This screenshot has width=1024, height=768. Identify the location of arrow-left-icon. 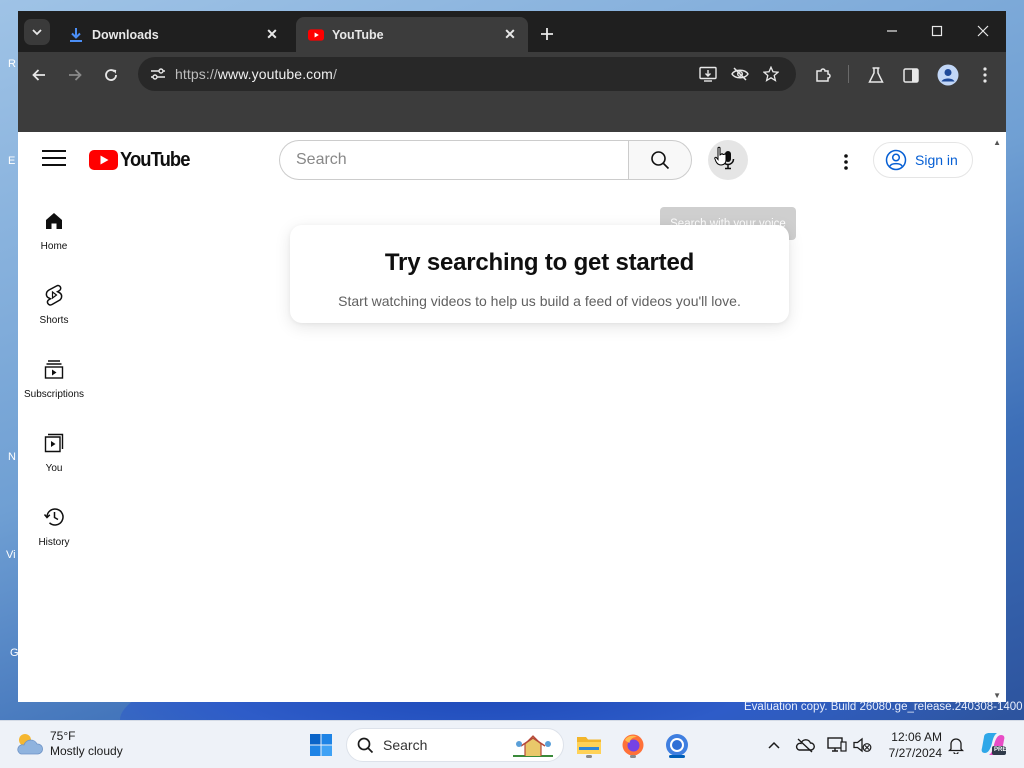
(38, 75).